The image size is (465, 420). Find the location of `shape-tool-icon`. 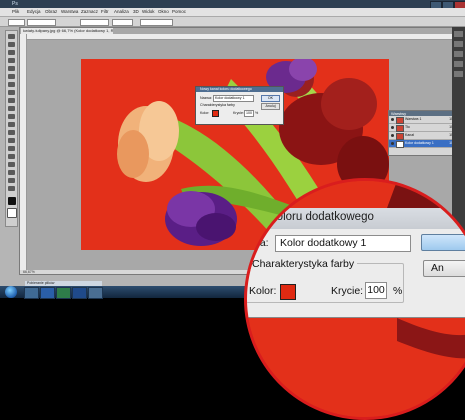

shape-tool-icon is located at coordinates (11, 172).